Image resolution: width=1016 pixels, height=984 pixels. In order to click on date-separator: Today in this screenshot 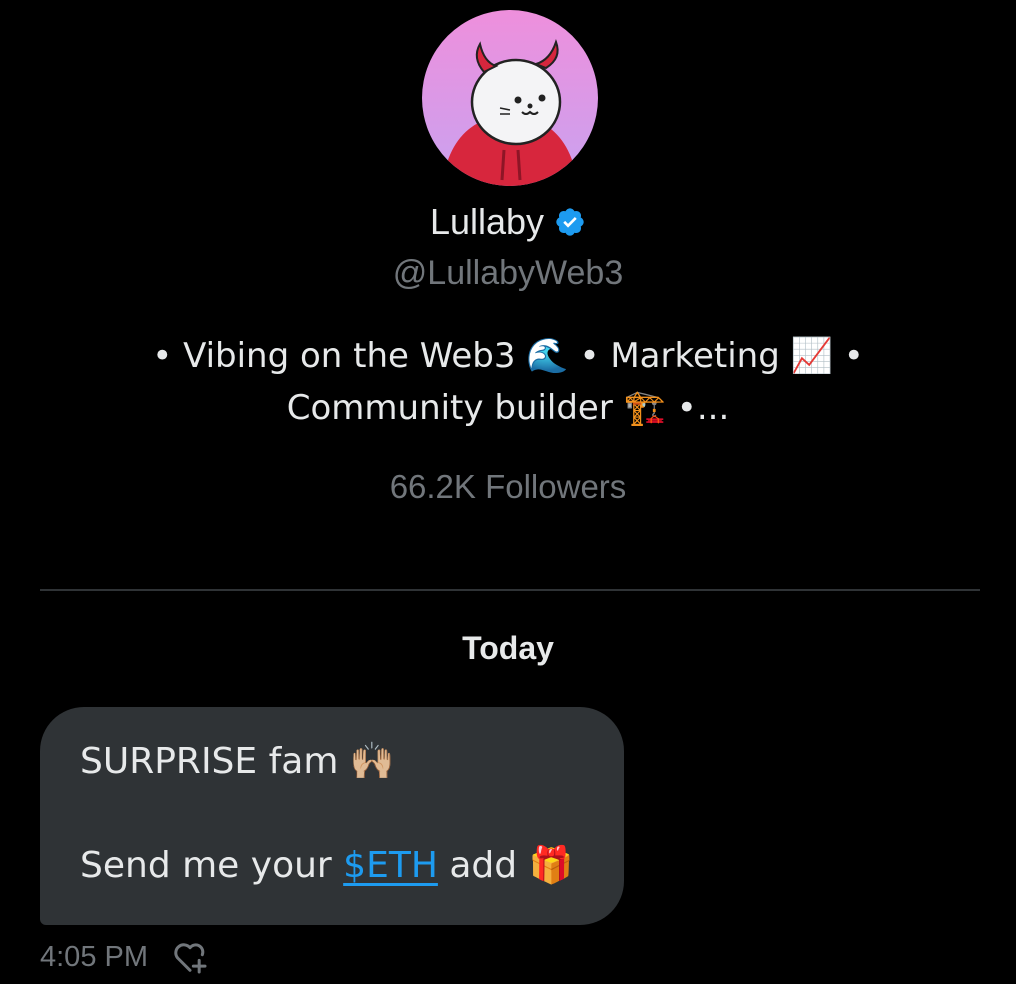, I will do `click(508, 648)`.